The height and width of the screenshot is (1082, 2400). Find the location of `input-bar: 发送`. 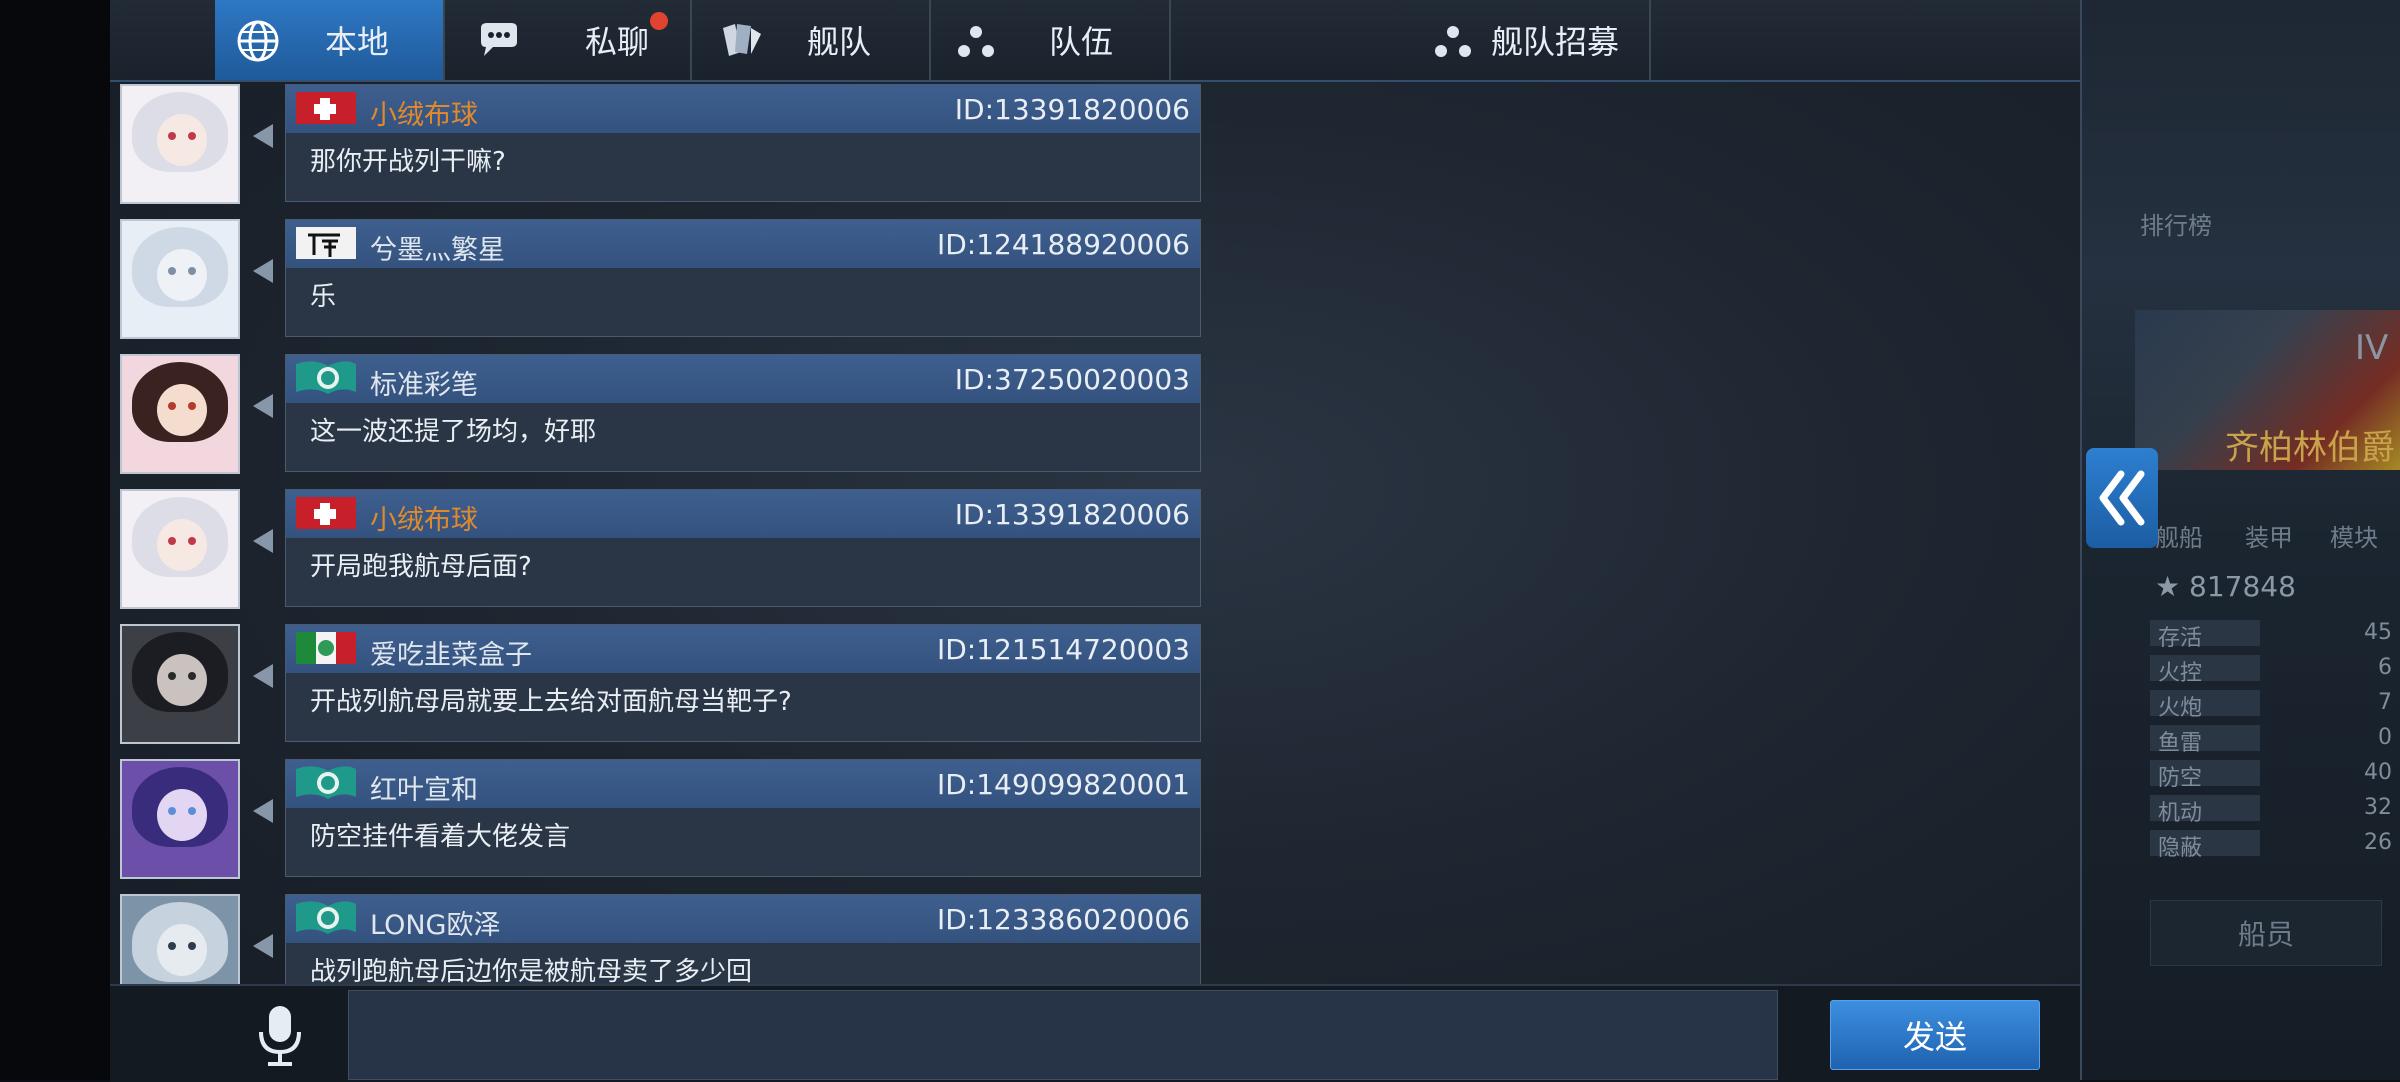

input-bar: 发送 is located at coordinates (1095, 1033).